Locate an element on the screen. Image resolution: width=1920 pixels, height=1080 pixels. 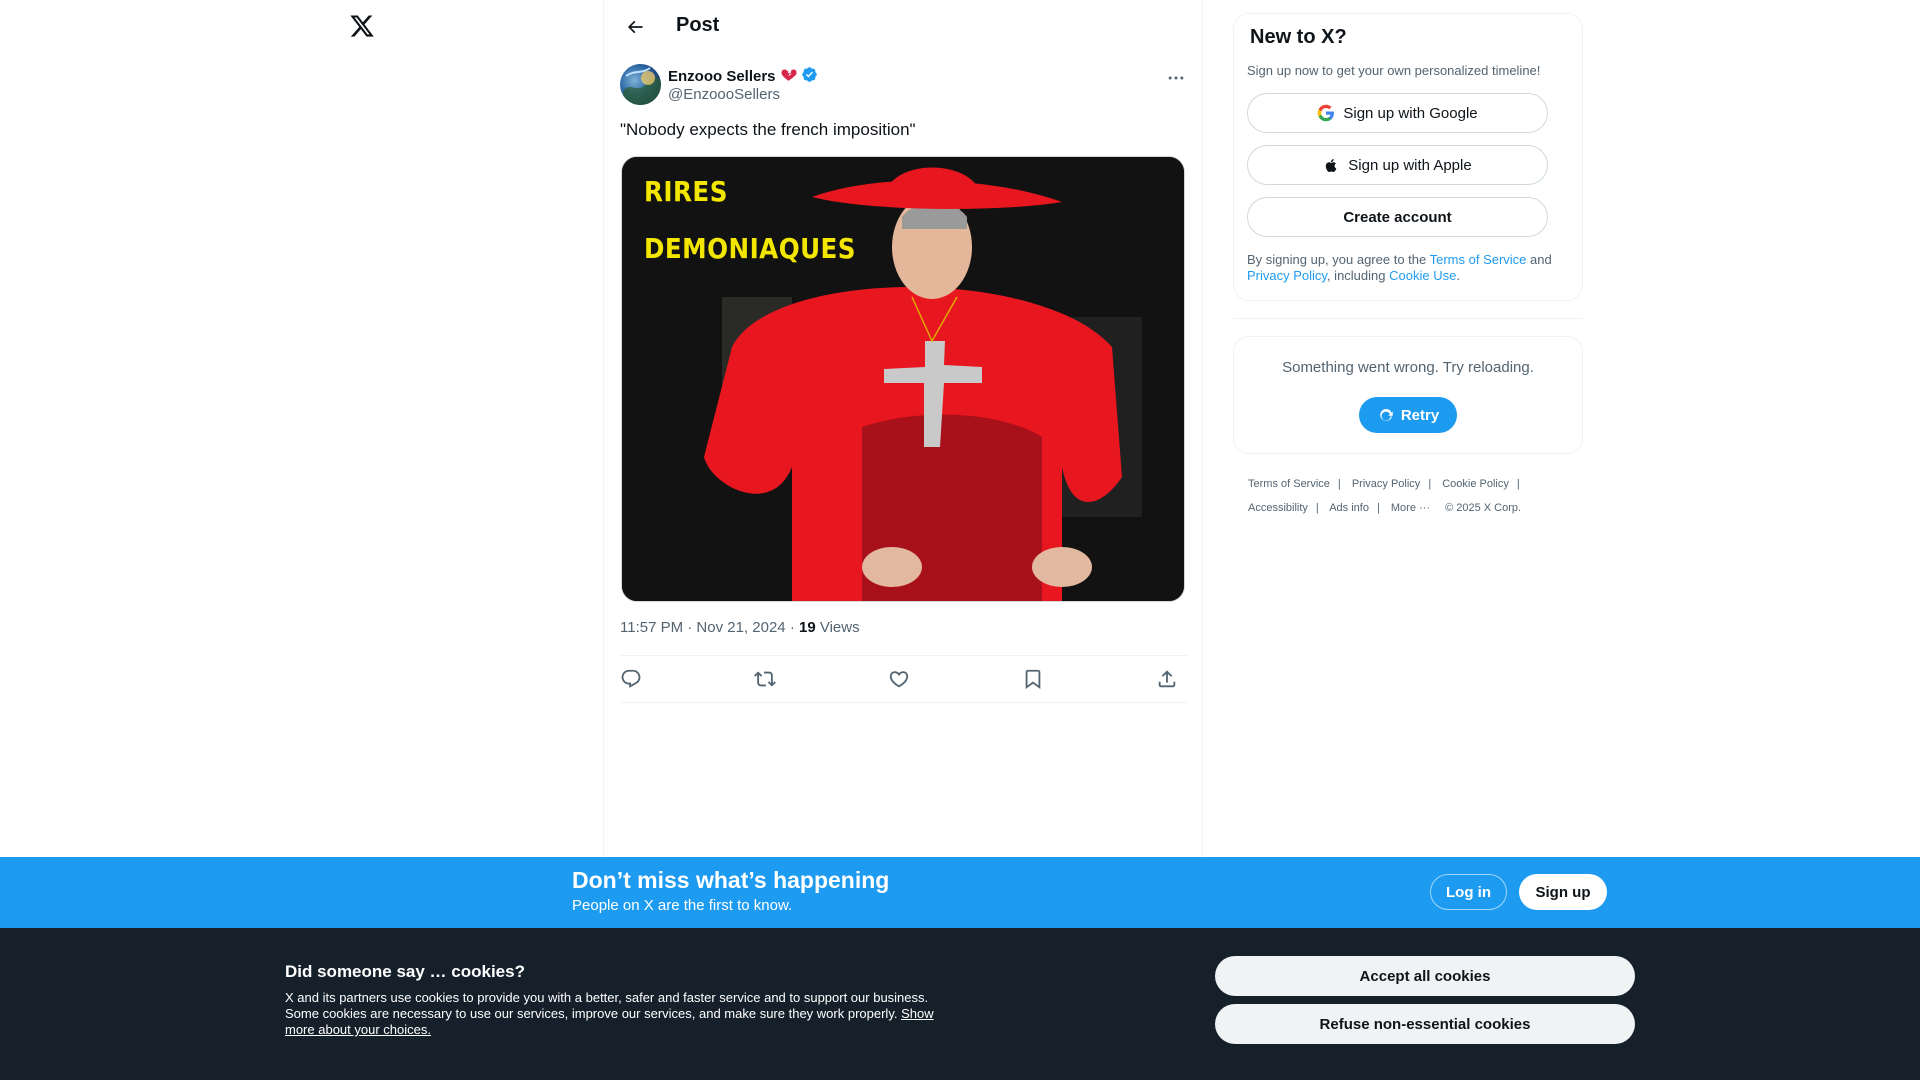
post-header: Post is located at coordinates (904, 26).